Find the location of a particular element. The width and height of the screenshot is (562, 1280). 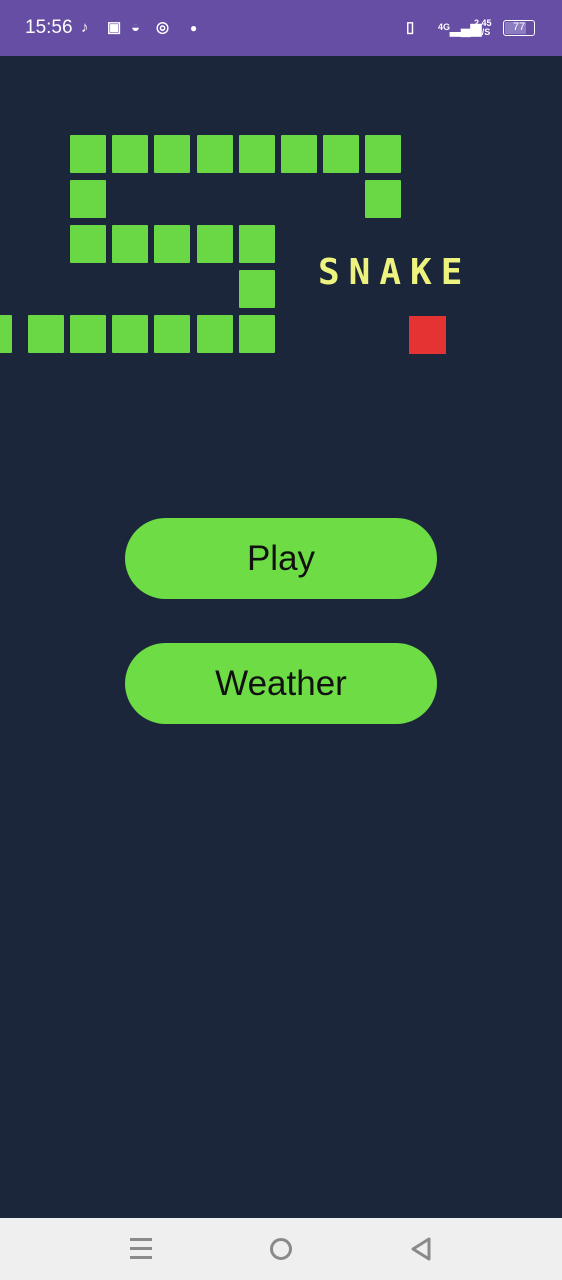

apple-icon is located at coordinates (427, 335).